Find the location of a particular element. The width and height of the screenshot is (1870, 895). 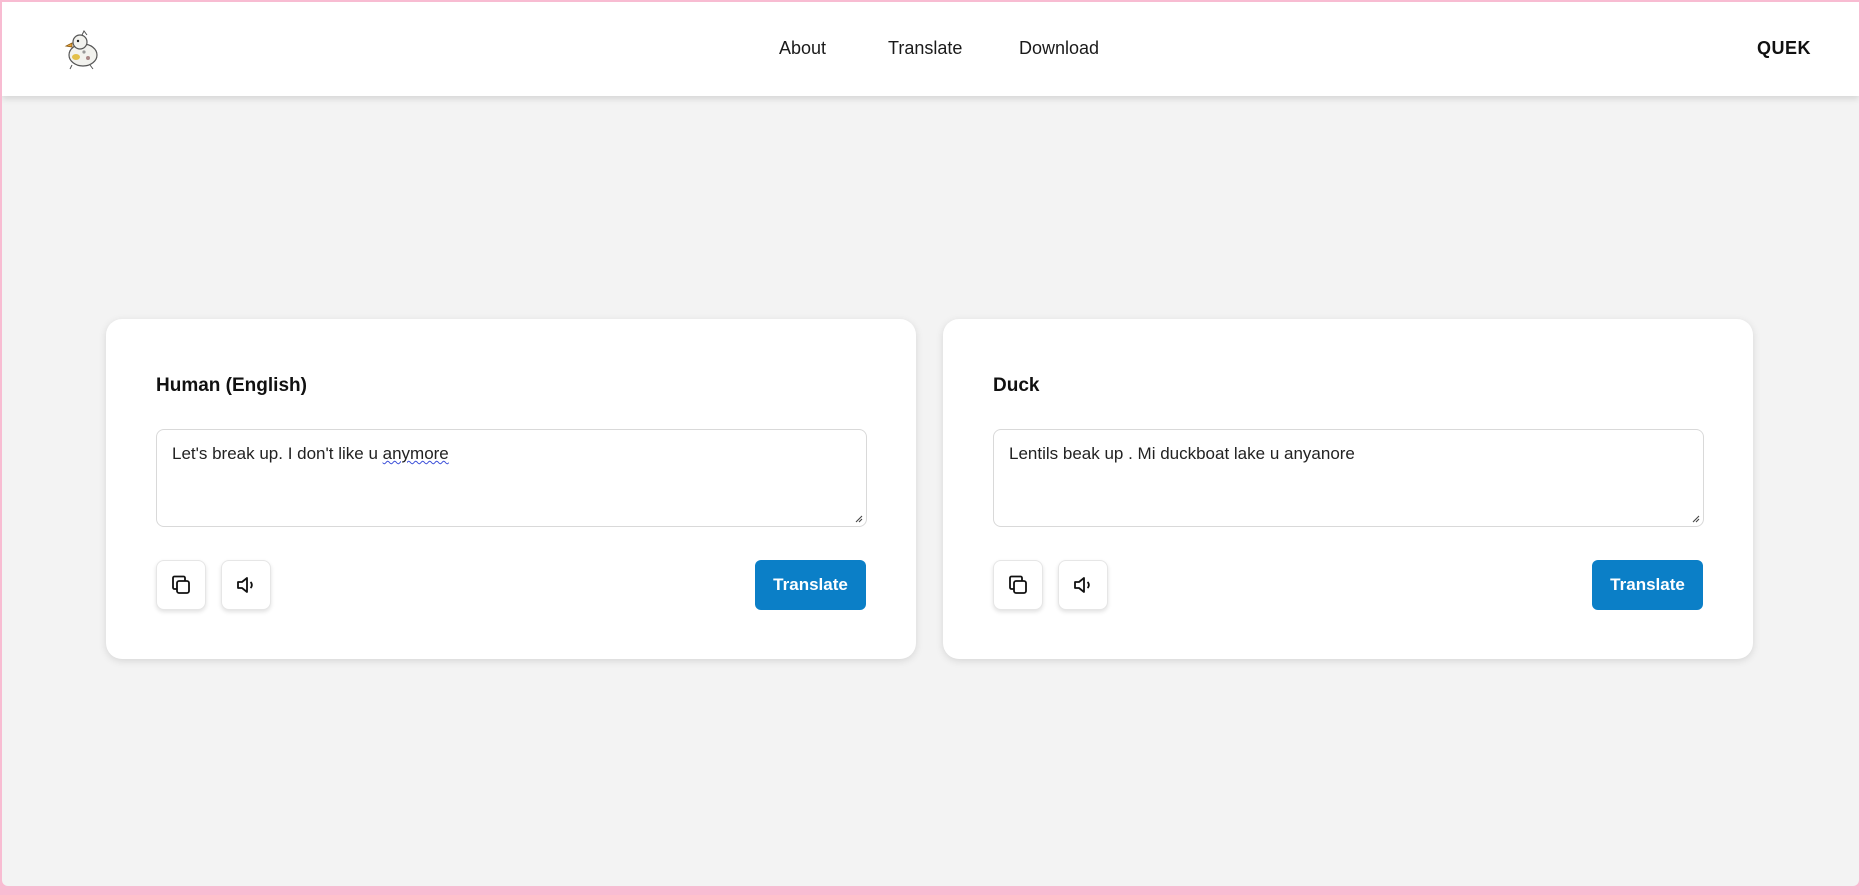

nav-links: About Translate Download is located at coordinates (930, 49).